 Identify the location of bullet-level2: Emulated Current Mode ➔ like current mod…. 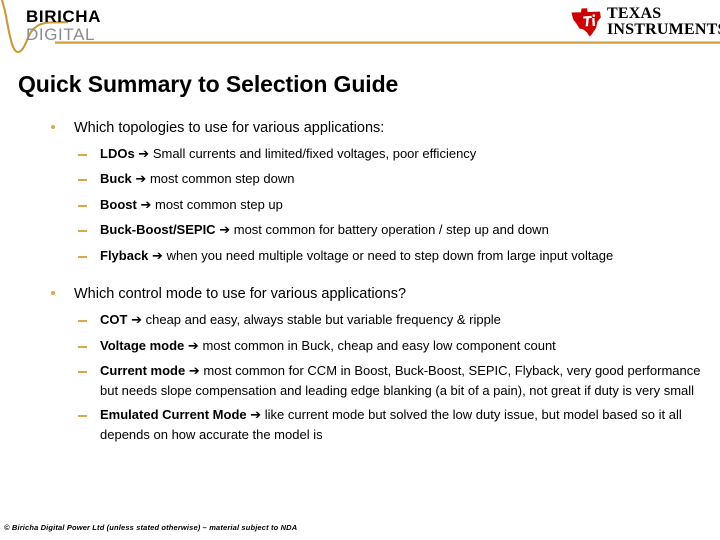
(360, 425).